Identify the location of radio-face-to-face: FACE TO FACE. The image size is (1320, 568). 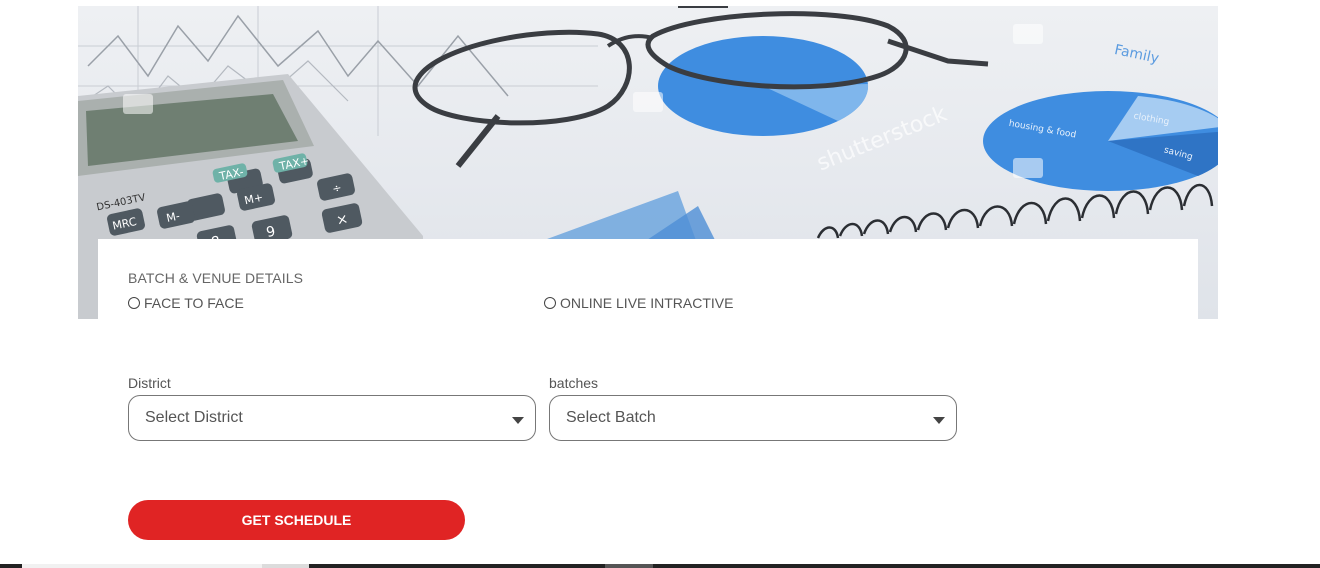
(186, 303).